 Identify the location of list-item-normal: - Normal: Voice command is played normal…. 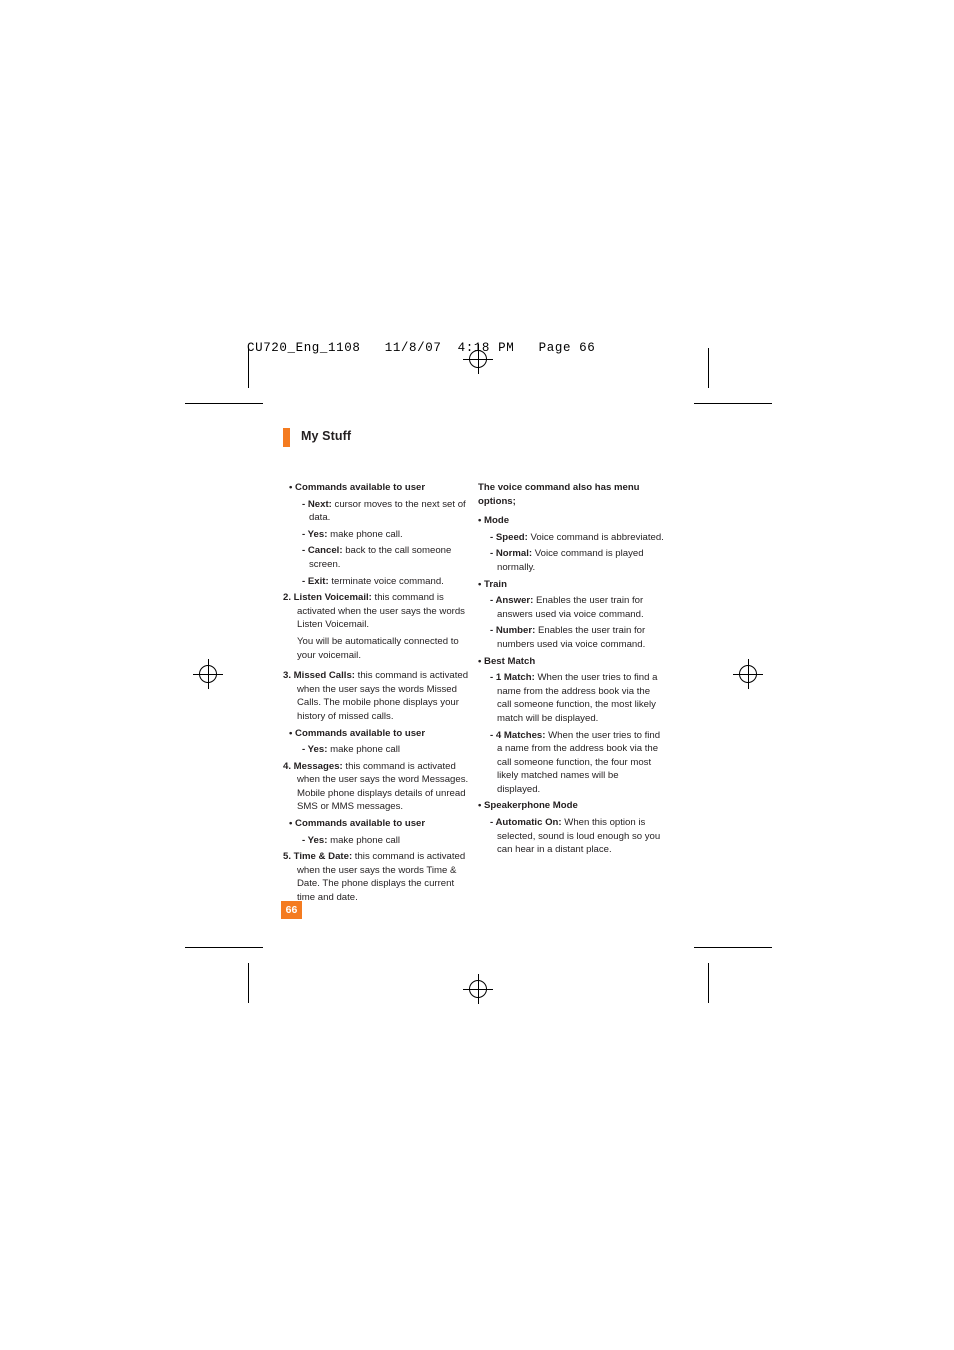
(567, 560).